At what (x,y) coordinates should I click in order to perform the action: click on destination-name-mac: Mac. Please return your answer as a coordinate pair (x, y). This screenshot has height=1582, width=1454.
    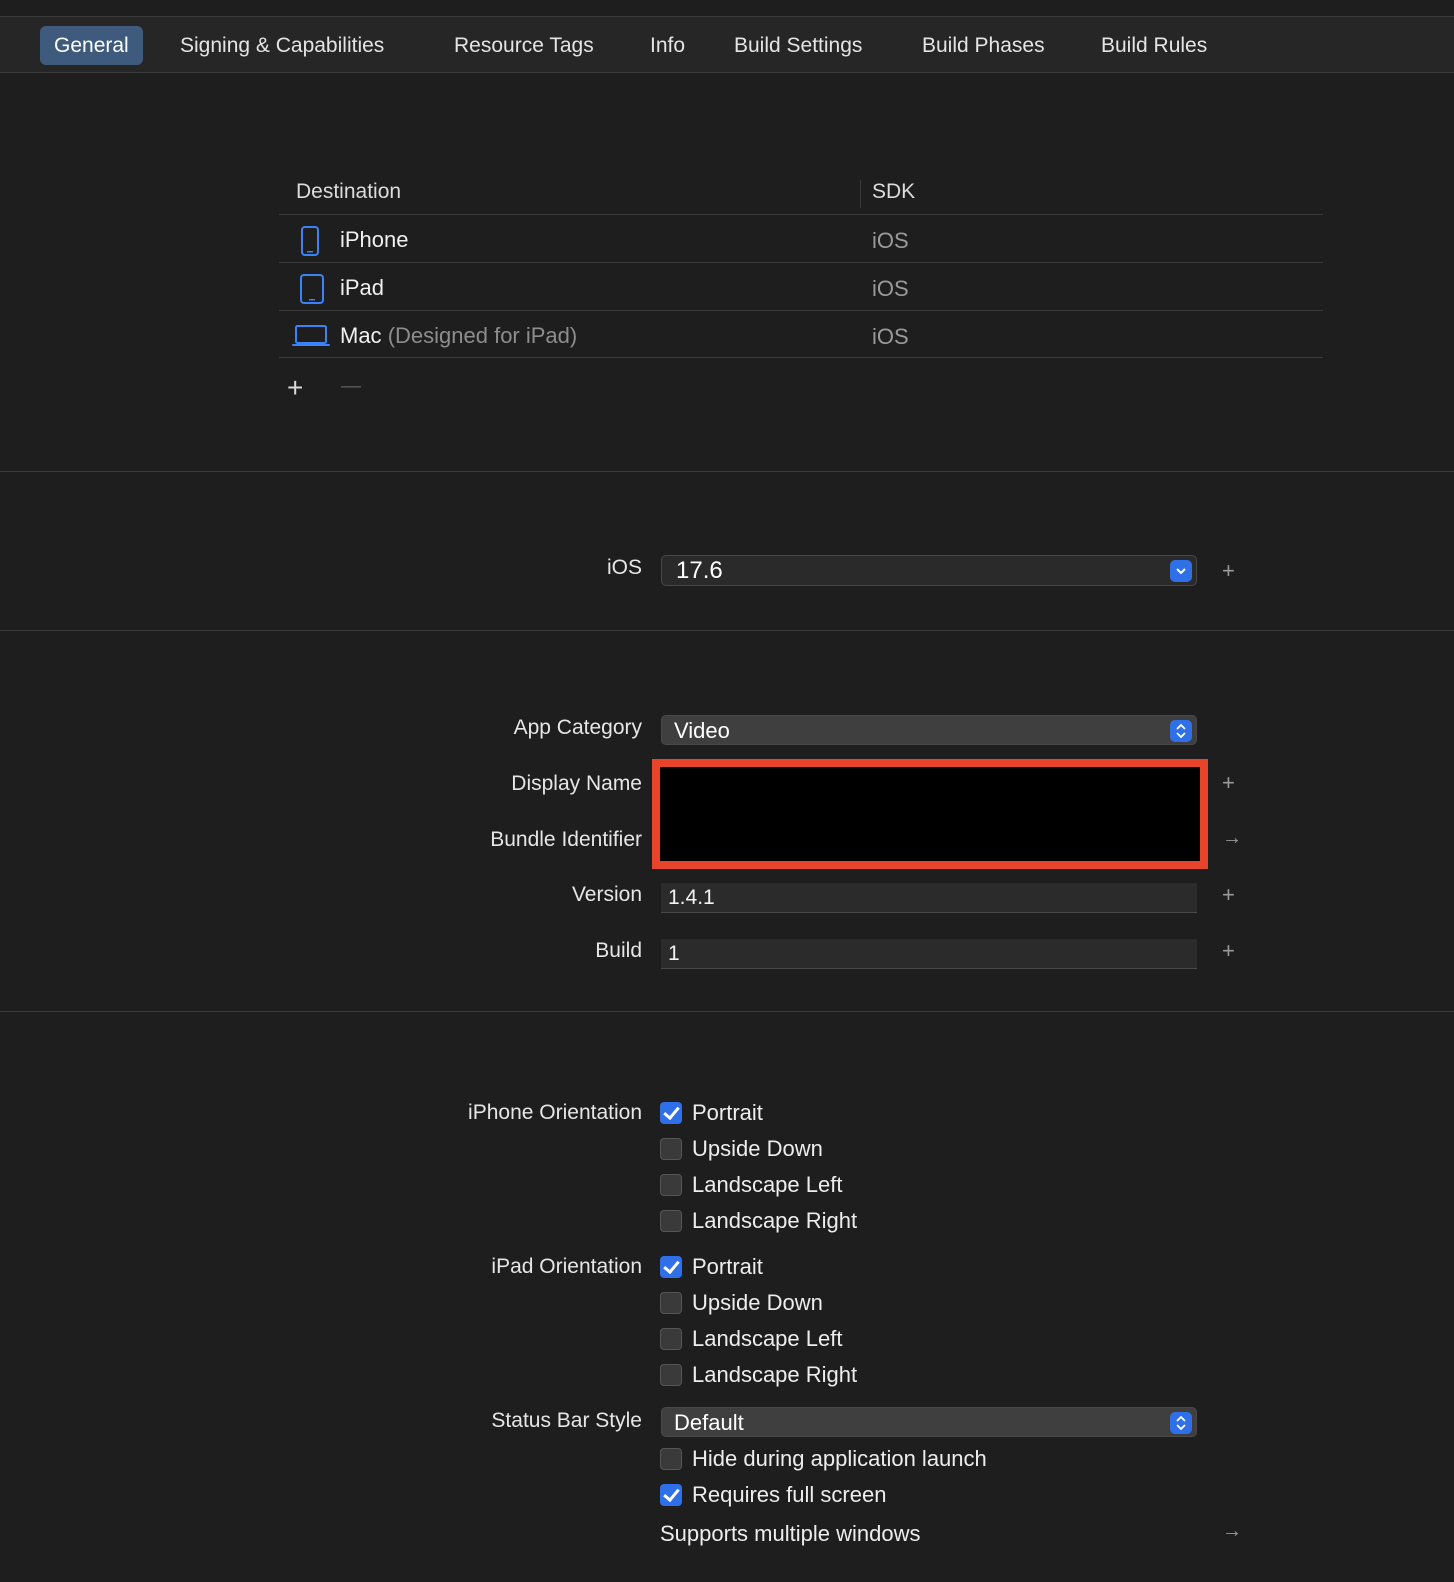
    Looking at the image, I should click on (361, 335).